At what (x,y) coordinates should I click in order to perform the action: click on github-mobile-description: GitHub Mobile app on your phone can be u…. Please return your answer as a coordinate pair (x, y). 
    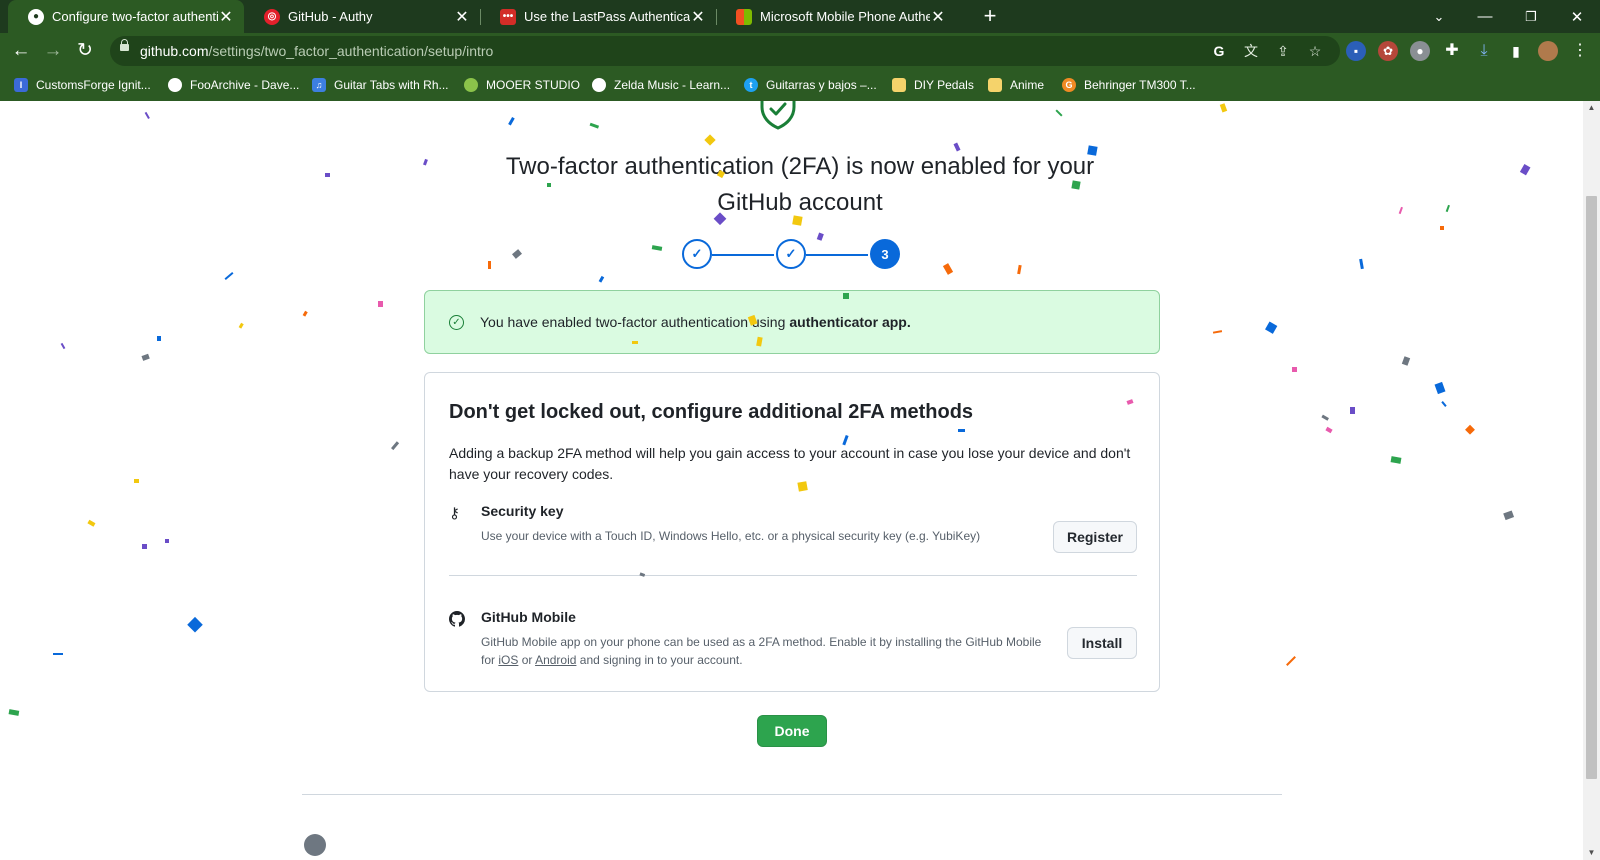
    Looking at the image, I should click on (766, 651).